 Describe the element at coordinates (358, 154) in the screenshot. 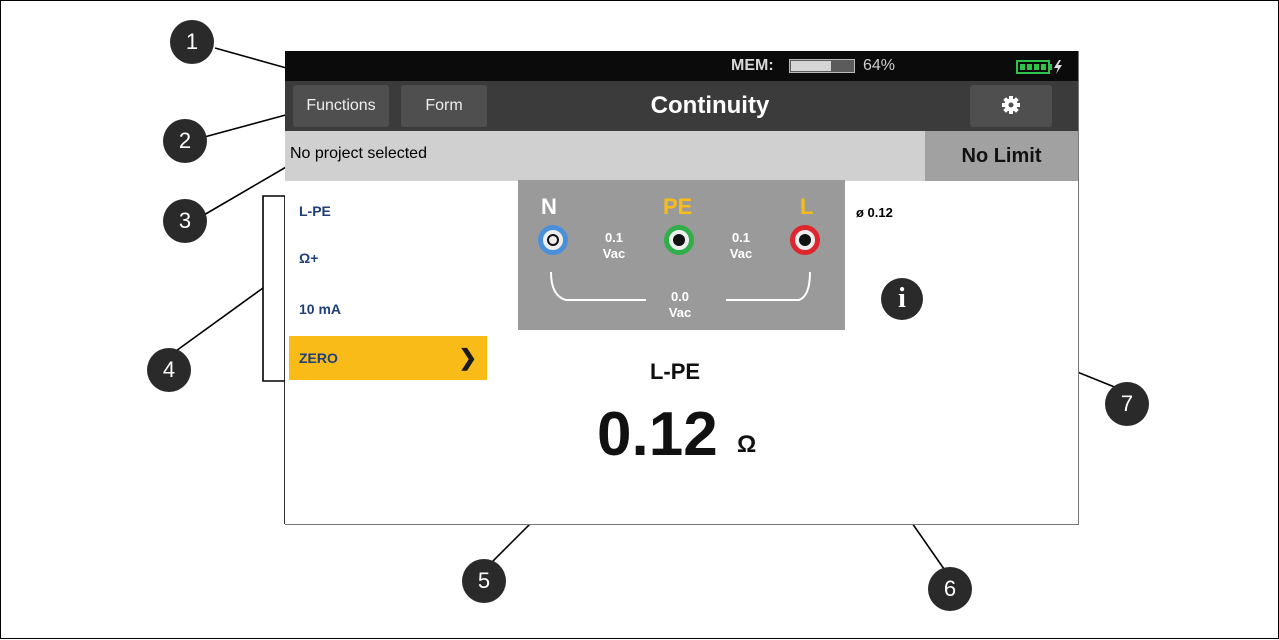

I see `project-status: No project selected` at that location.